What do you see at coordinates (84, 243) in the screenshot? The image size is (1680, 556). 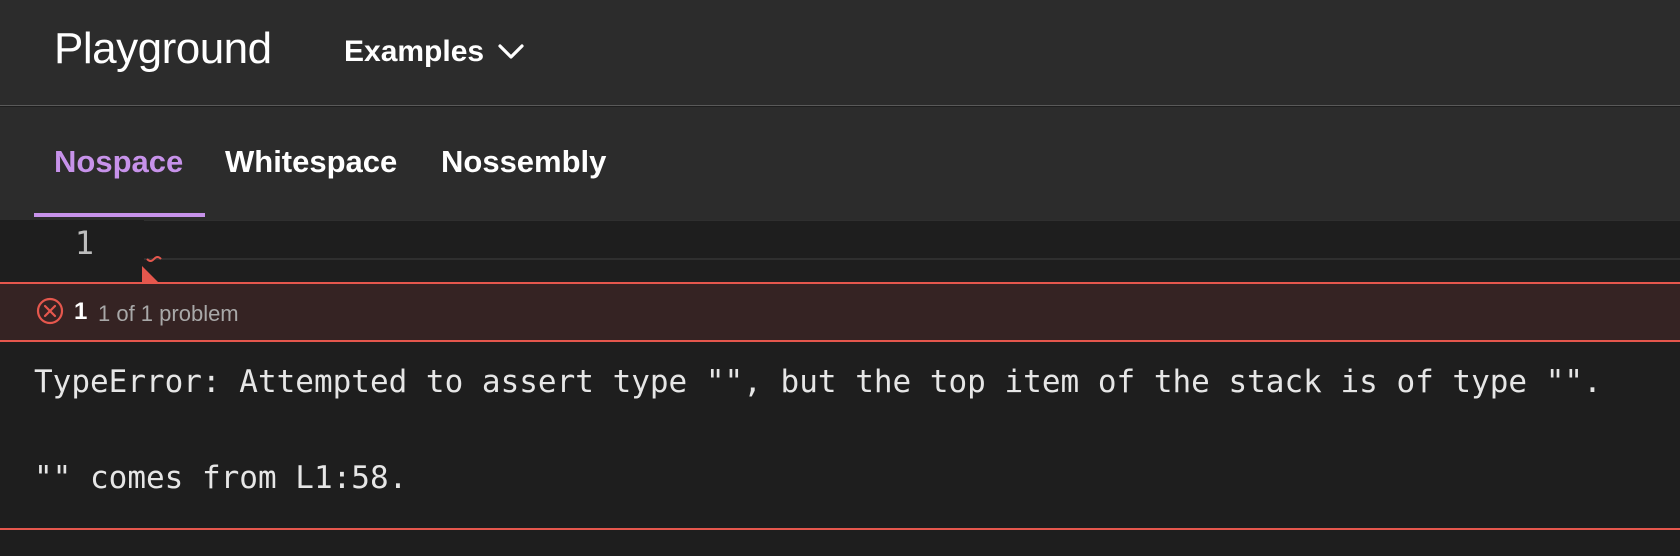 I see `line-number: 1` at bounding box center [84, 243].